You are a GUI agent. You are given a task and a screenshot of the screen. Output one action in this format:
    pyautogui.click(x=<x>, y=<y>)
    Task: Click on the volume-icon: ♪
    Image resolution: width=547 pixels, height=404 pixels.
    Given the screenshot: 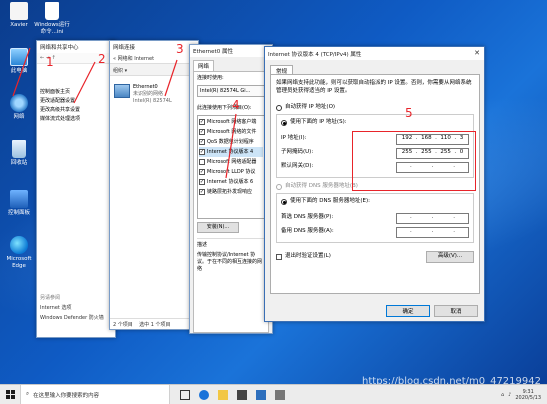 What is the action you would take?
    pyautogui.click(x=509, y=395)
    